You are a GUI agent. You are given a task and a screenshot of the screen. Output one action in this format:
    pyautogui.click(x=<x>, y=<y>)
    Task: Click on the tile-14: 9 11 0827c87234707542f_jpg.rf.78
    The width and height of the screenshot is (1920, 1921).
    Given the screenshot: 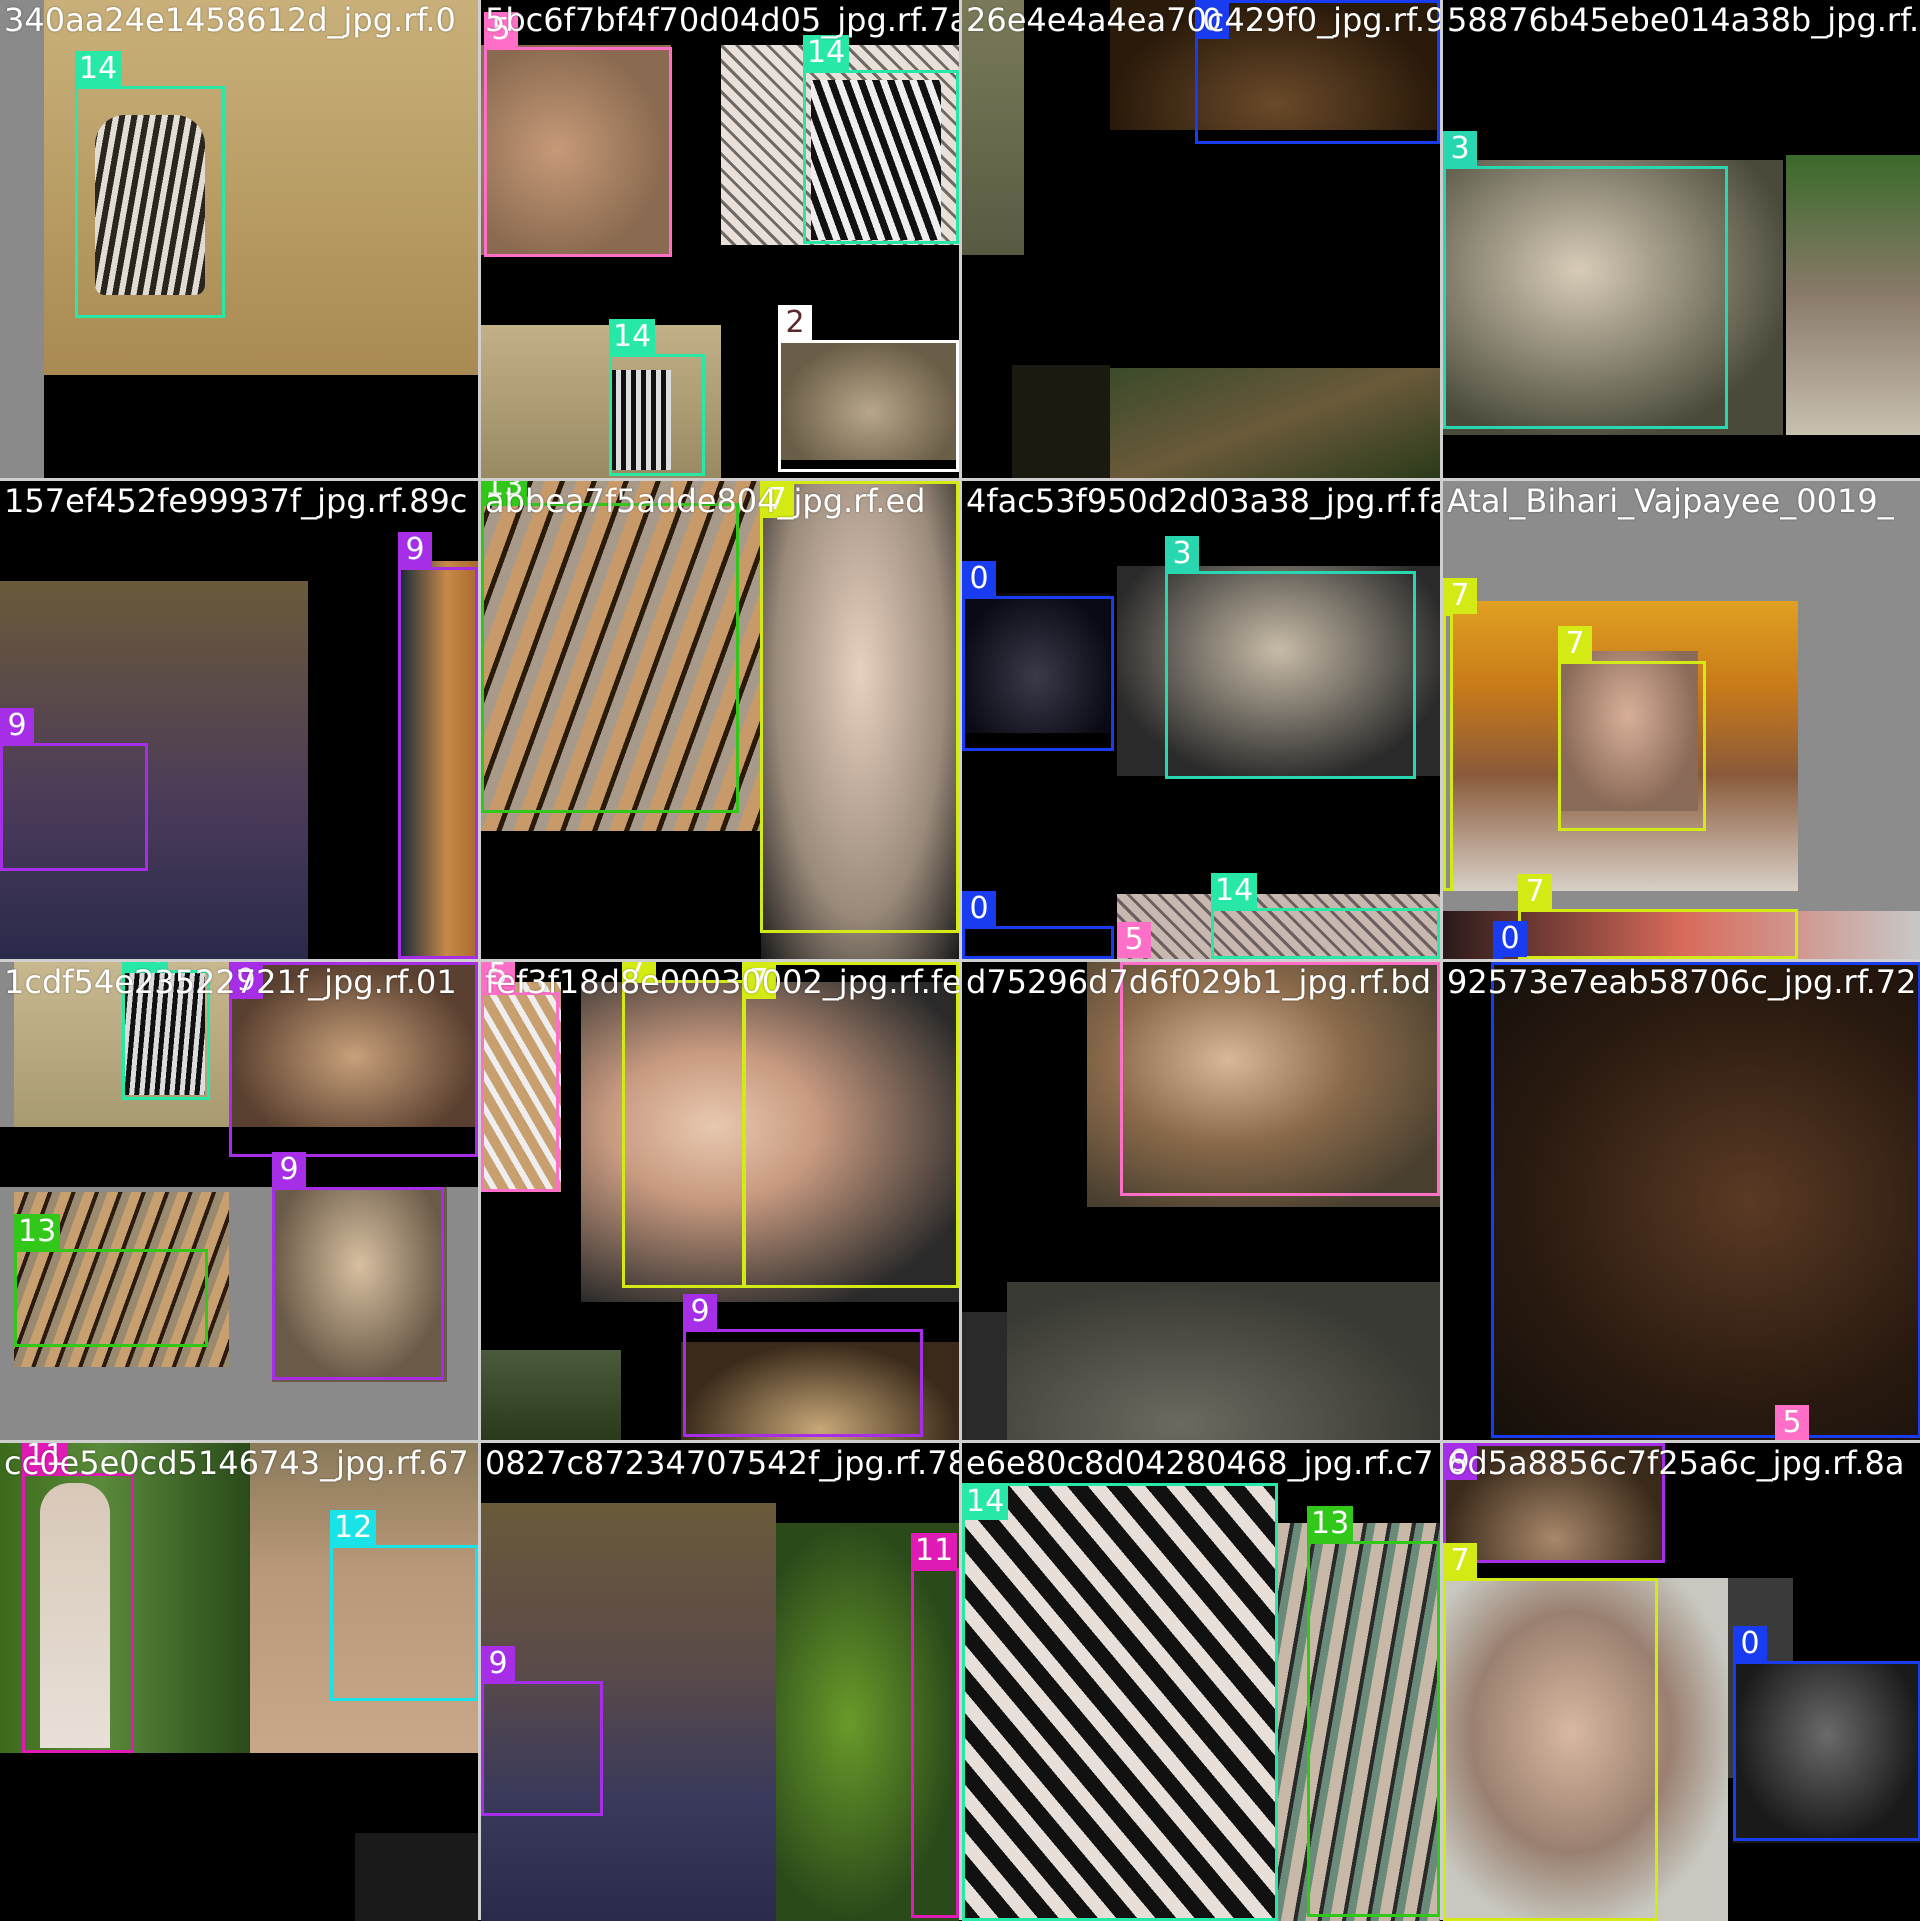 What is the action you would take?
    pyautogui.click(x=720, y=1682)
    